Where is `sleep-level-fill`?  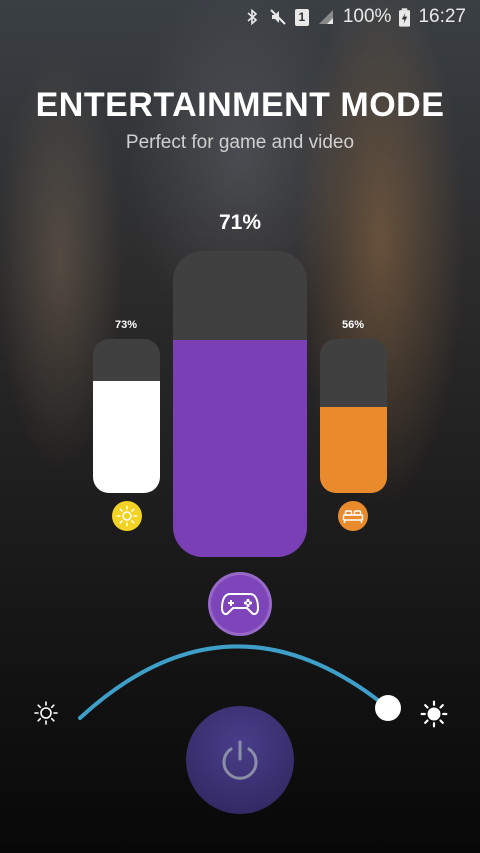
sleep-level-fill is located at coordinates (353, 449).